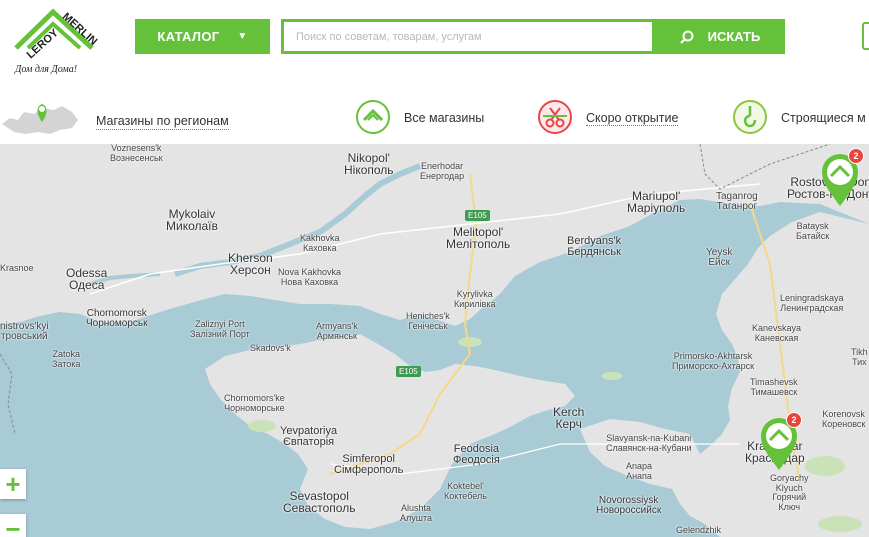  I want to click on city-label: Melitopol' Мелітополь, so click(478, 238).